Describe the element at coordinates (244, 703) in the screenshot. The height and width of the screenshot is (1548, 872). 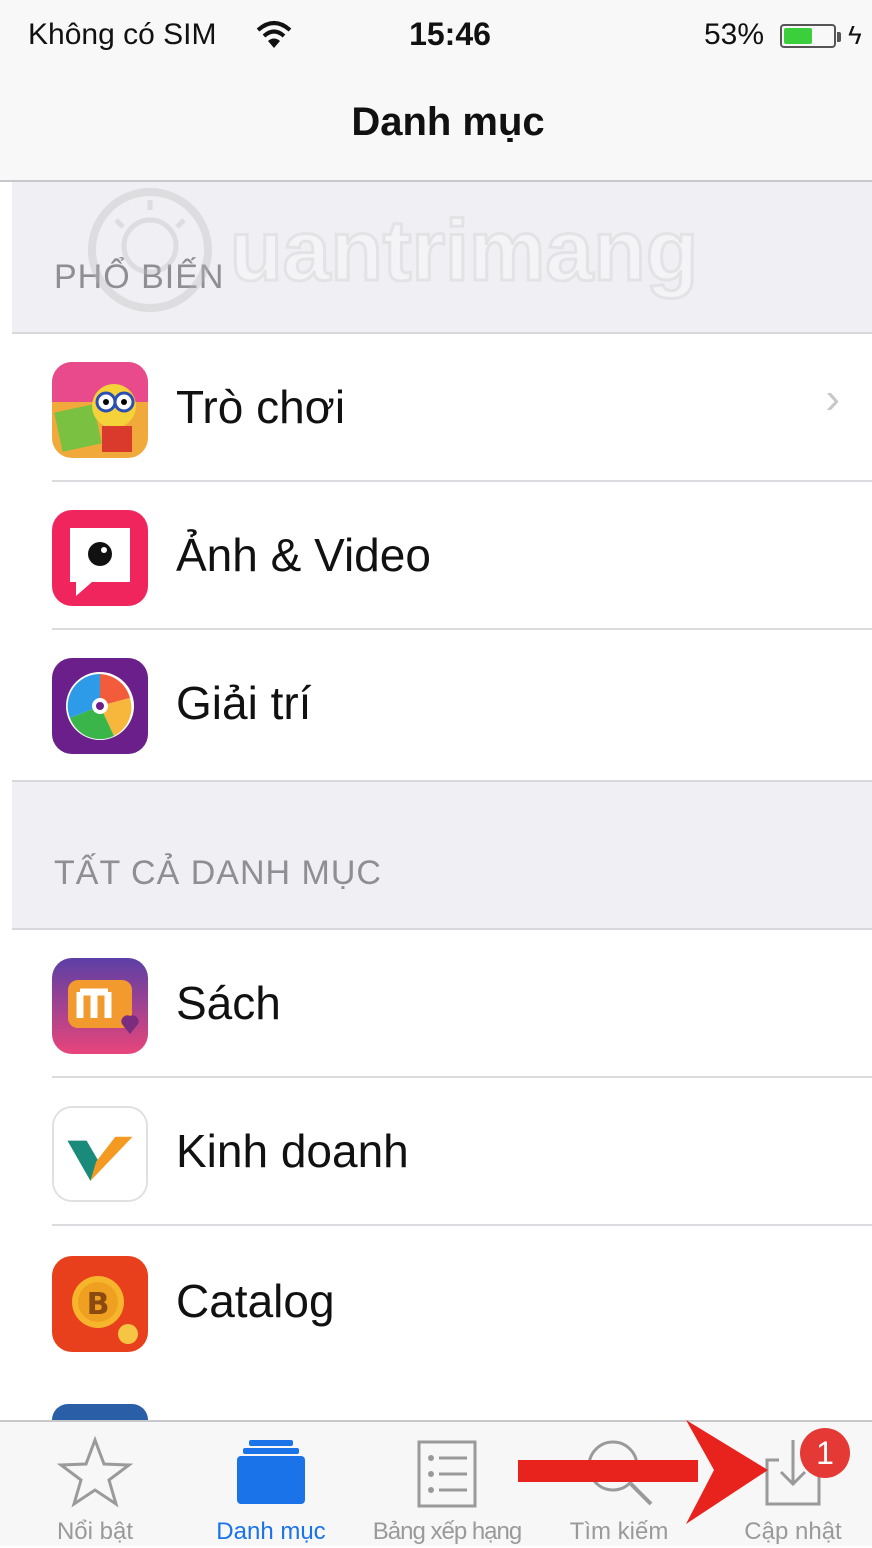
I see `category-label: Giải trí` at that location.